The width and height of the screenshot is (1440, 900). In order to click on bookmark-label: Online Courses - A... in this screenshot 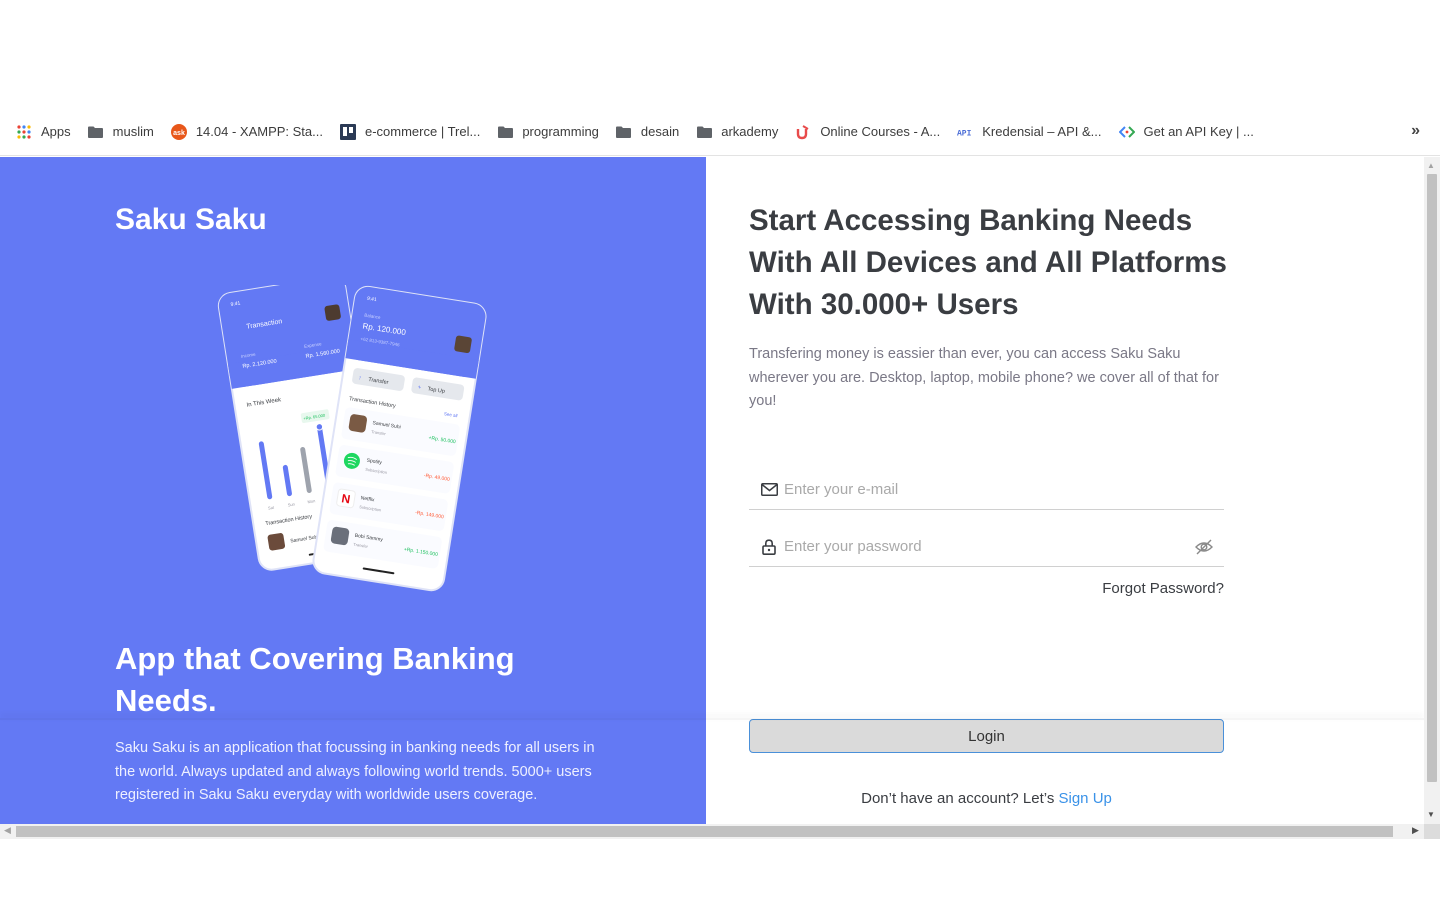, I will do `click(880, 131)`.